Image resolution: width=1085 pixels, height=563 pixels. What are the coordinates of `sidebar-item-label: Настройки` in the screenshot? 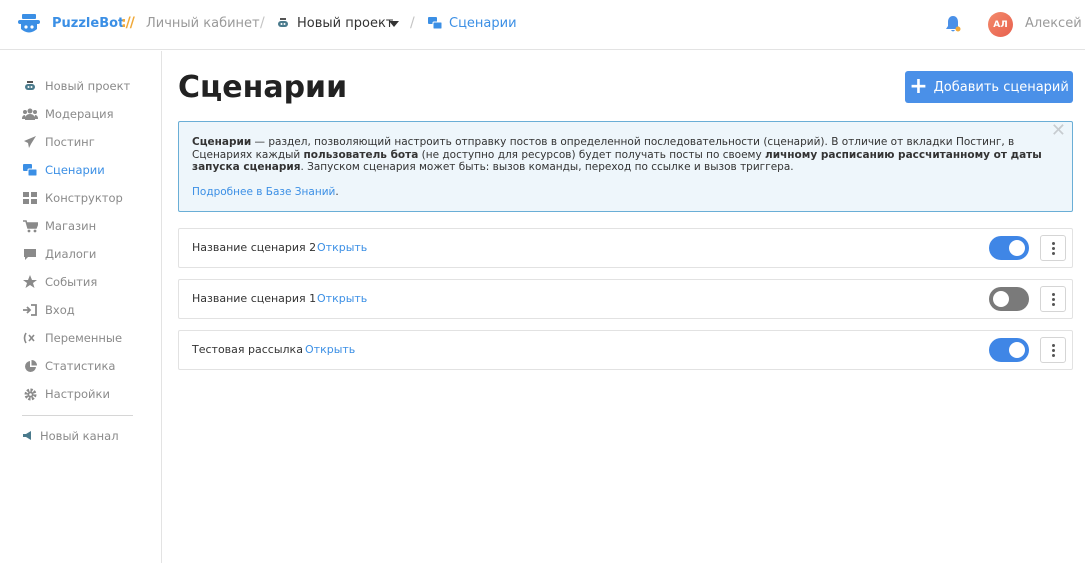 It's located at (77, 394).